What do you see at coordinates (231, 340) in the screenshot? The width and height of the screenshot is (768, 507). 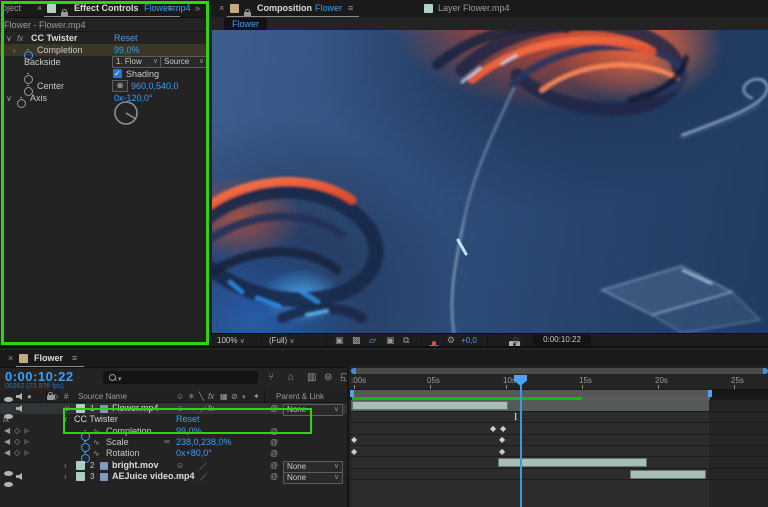 I see `magnification-dropdown: 100% ∨` at bounding box center [231, 340].